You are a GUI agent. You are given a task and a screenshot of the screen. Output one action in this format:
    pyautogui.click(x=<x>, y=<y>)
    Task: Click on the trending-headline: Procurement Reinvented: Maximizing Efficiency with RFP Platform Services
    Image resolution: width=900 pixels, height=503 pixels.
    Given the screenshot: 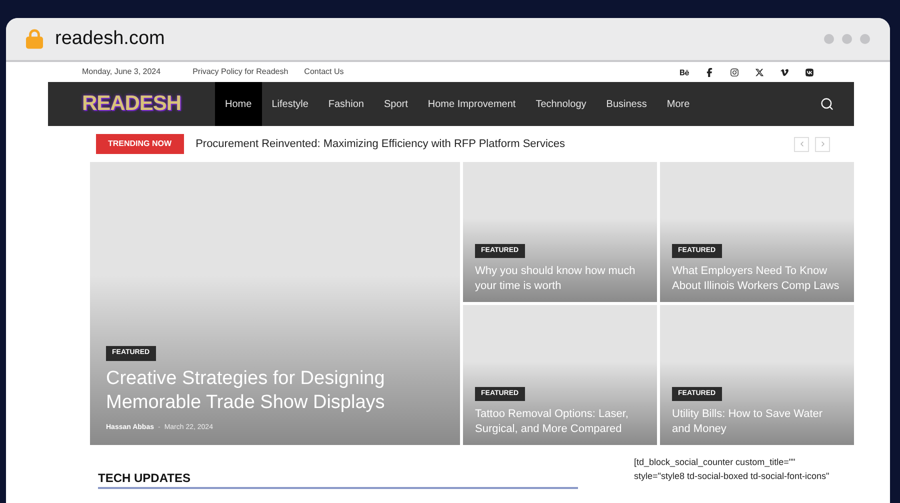 What is the action you would take?
    pyautogui.click(x=381, y=144)
    